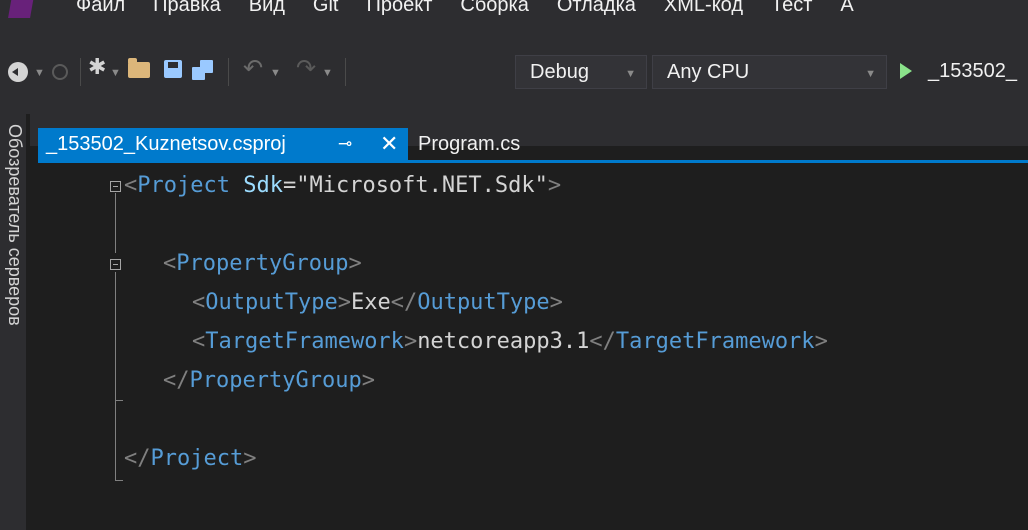  I want to click on pin-icon: ⊸, so click(345, 144).